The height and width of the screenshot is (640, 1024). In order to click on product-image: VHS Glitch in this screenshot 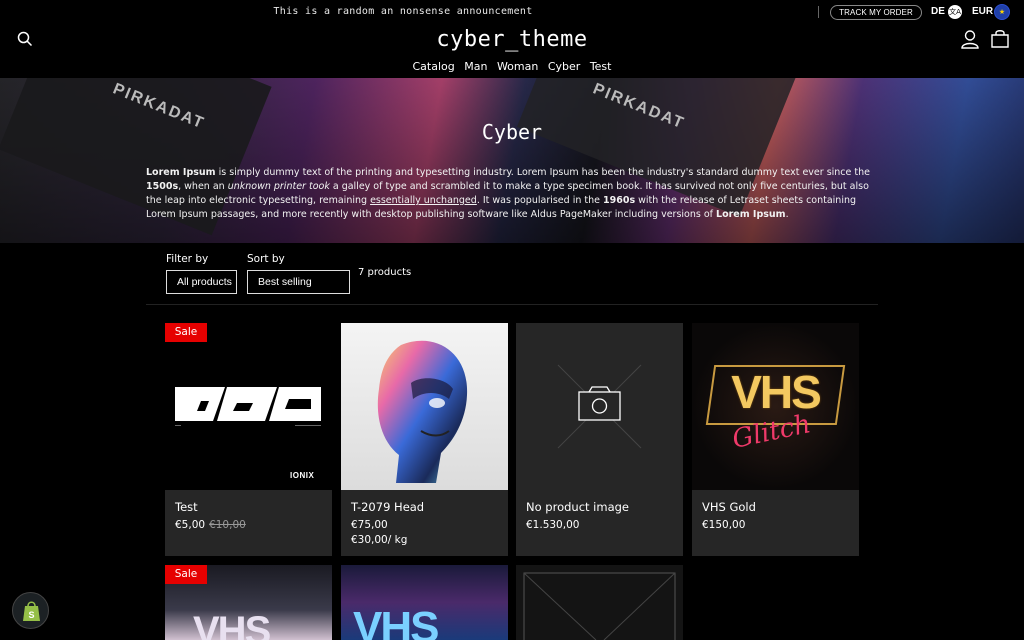, I will do `click(775, 406)`.